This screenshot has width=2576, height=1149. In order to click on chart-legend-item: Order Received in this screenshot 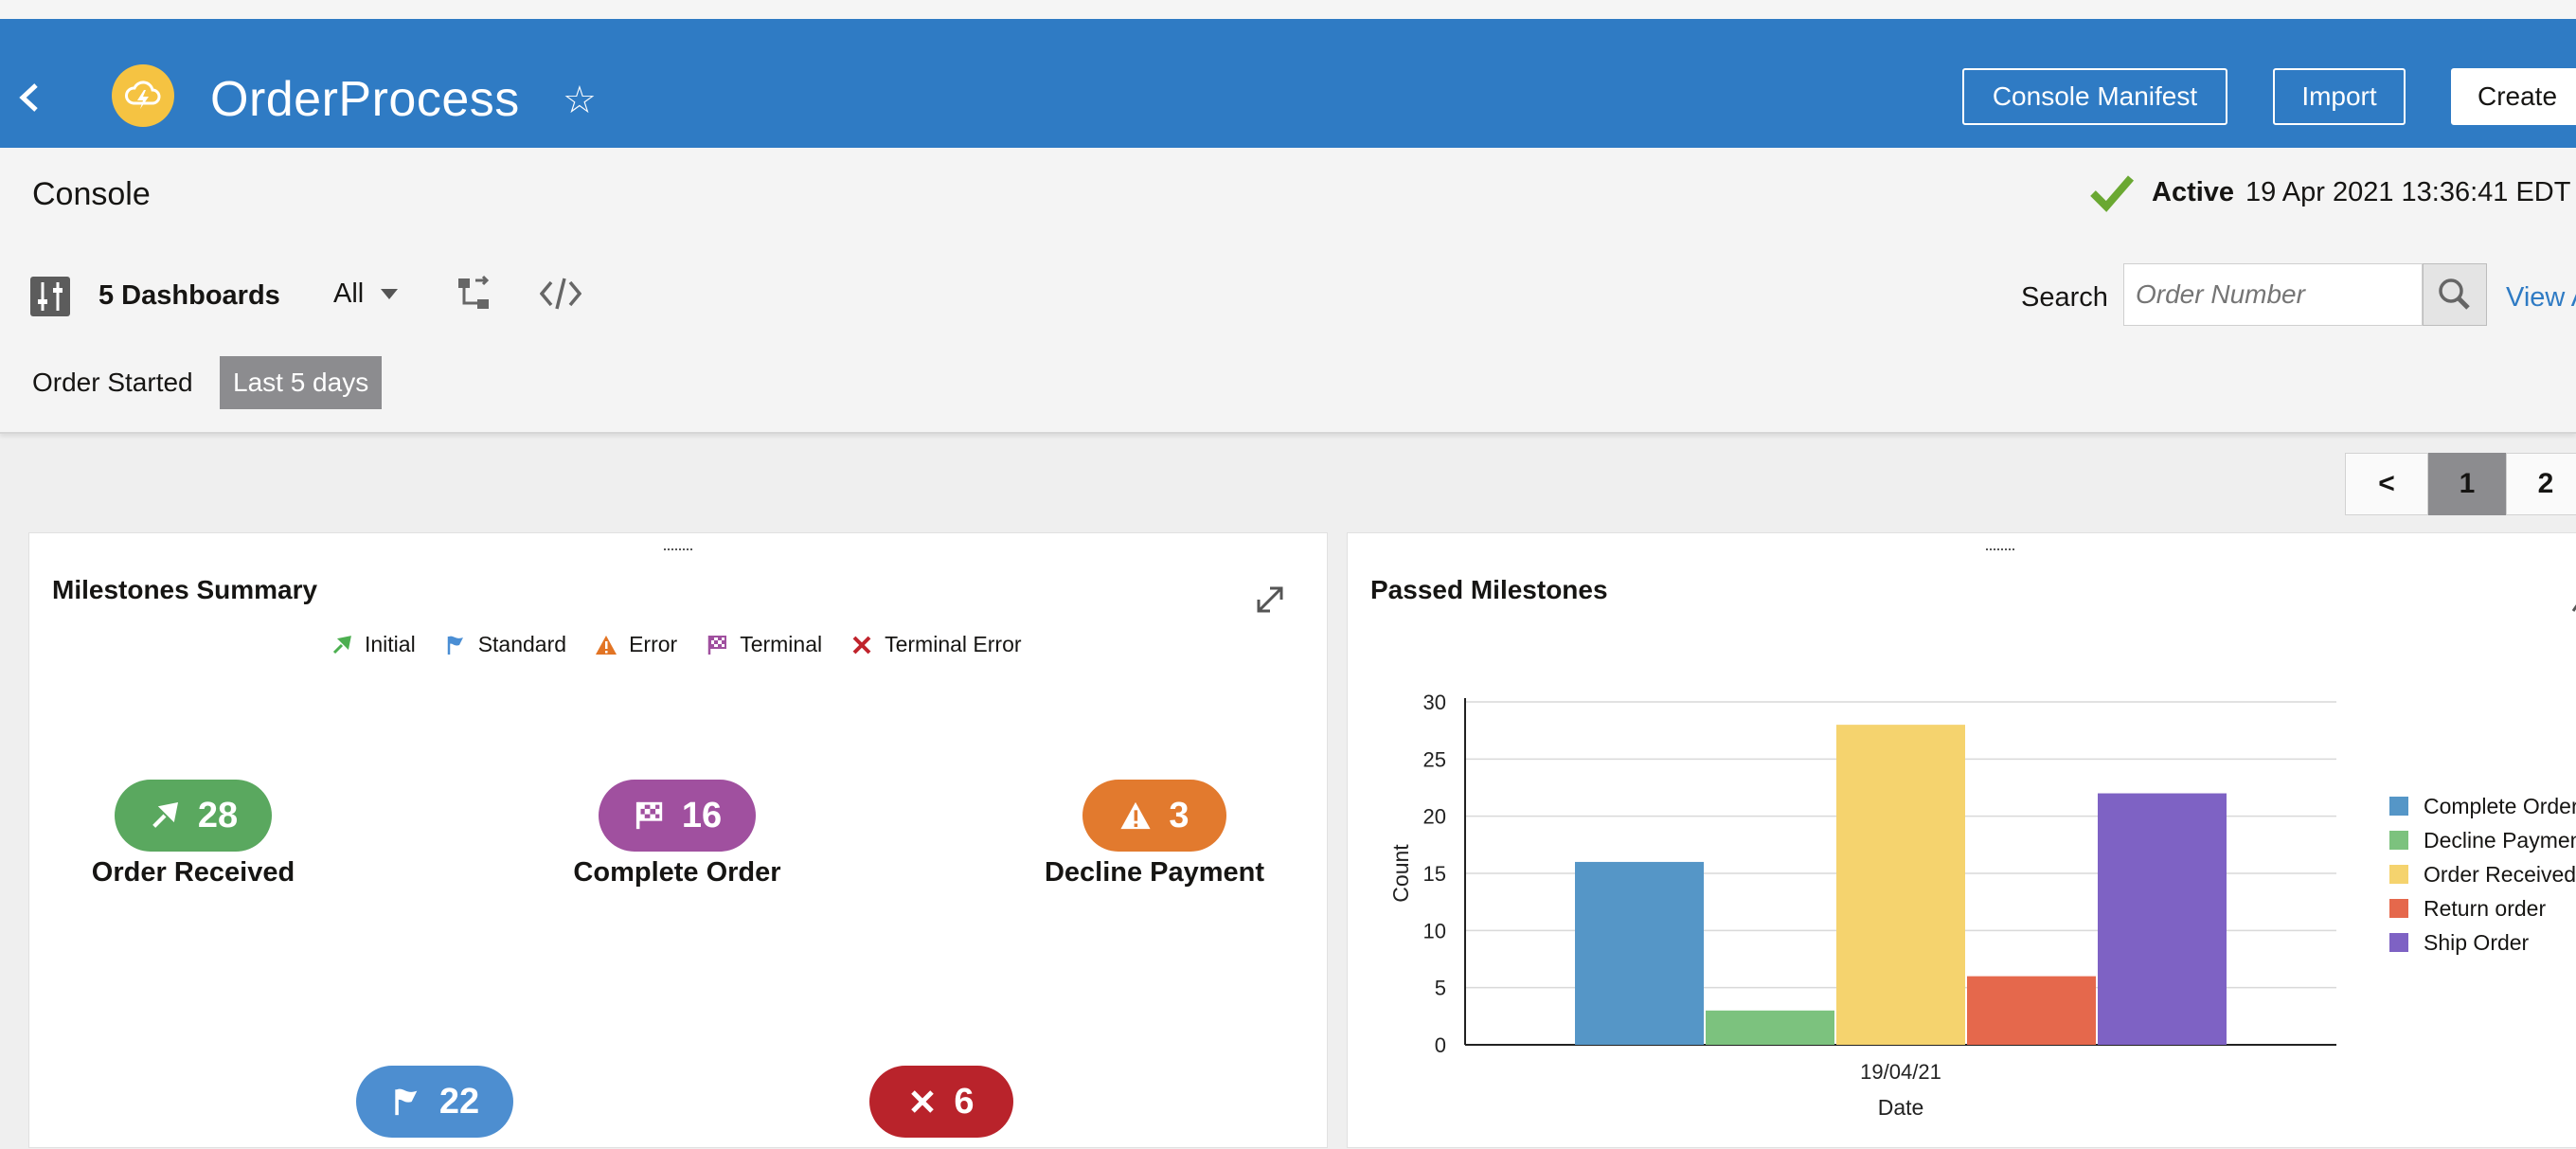, I will do `click(2482, 874)`.